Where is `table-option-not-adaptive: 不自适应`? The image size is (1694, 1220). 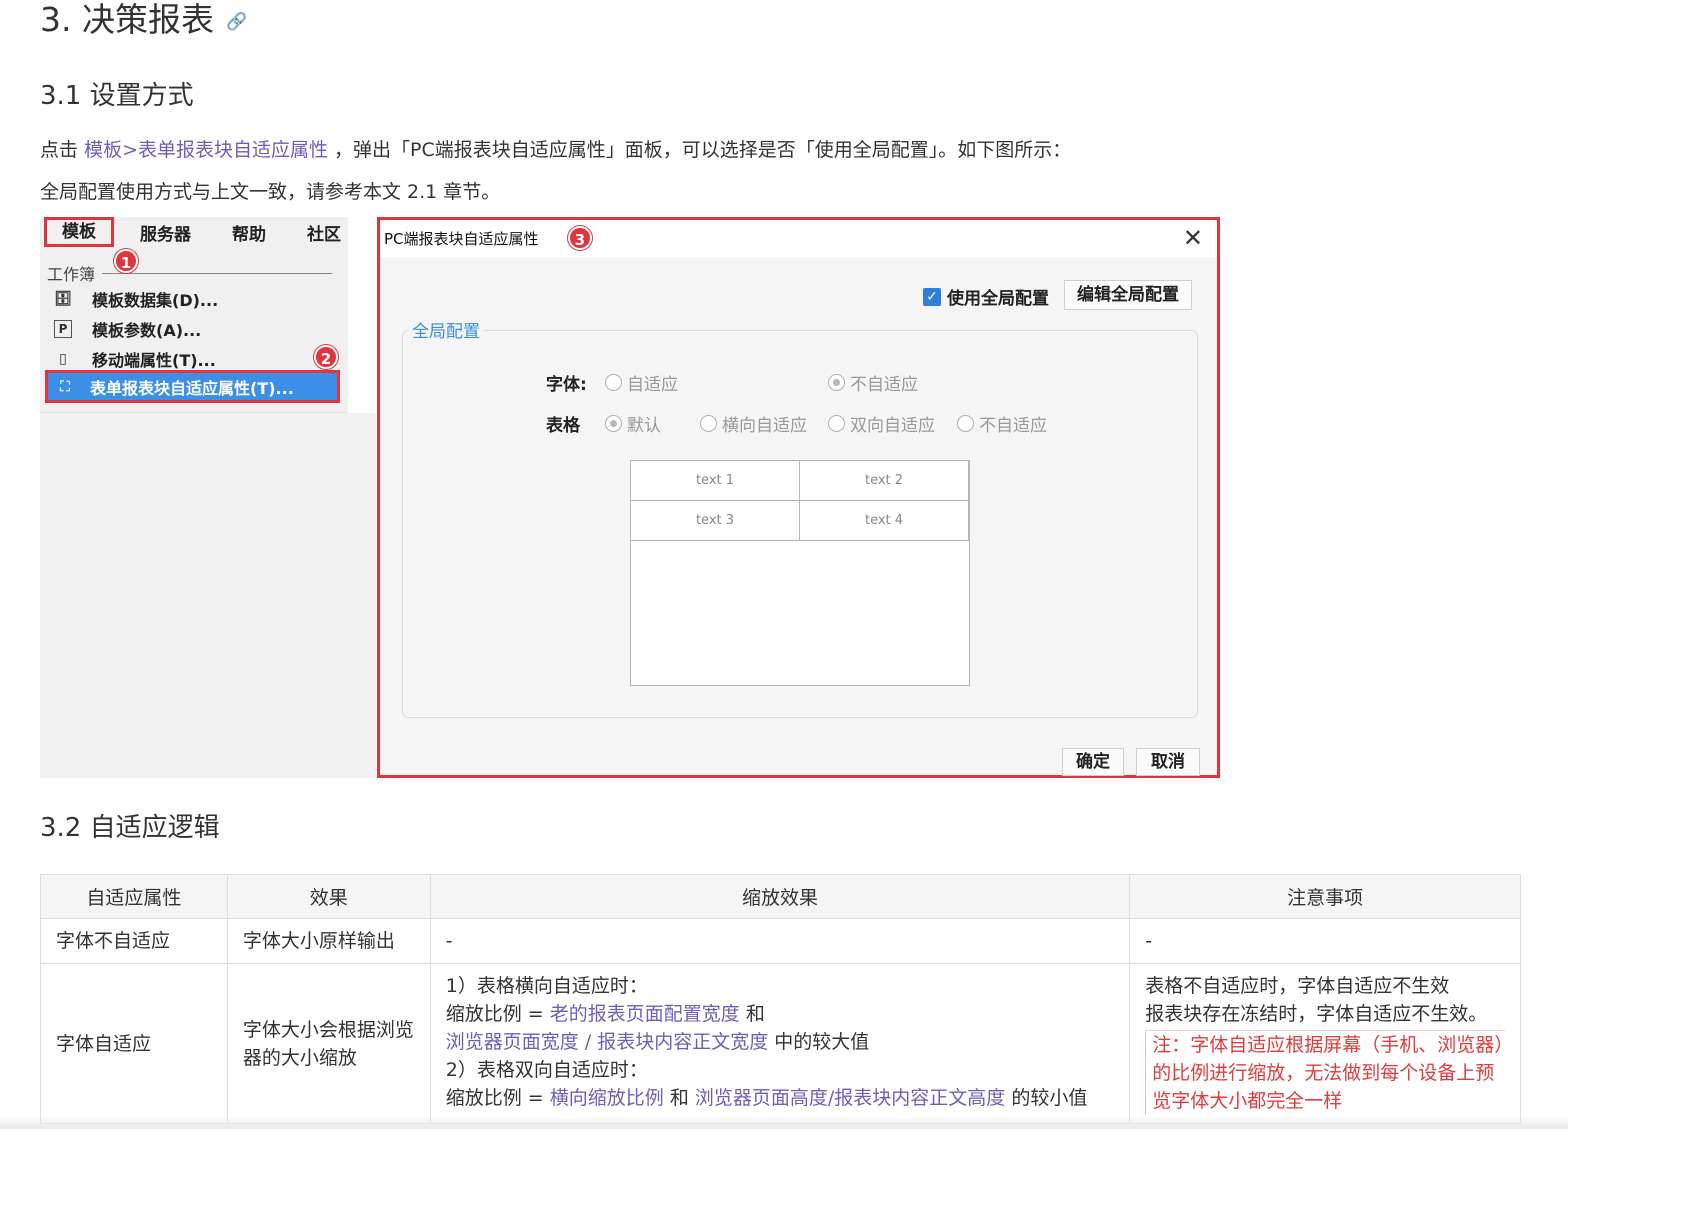
table-option-not-adaptive: 不自适应 is located at coordinates (1002, 423).